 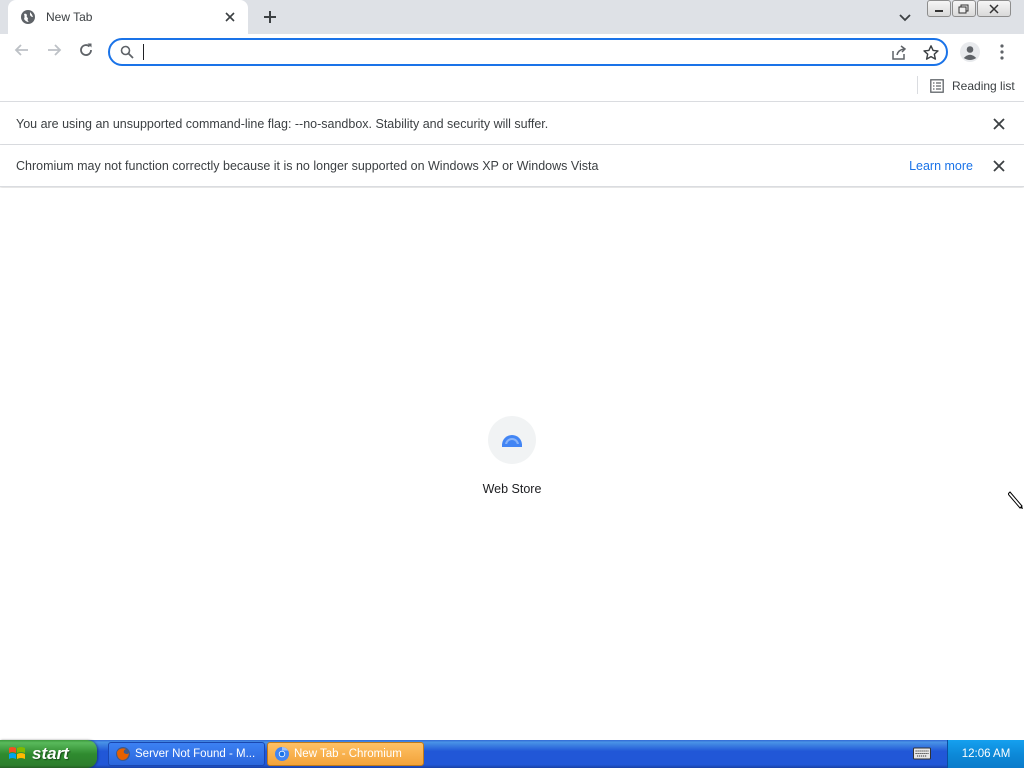 I want to click on start-label: start, so click(x=50, y=753).